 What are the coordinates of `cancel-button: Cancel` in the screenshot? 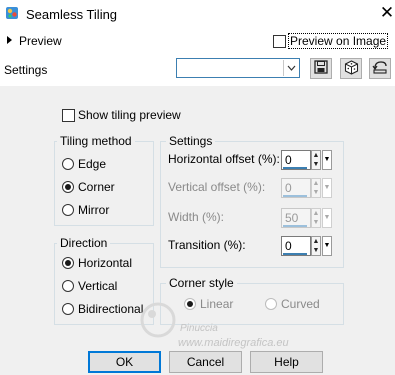 It's located at (205, 362).